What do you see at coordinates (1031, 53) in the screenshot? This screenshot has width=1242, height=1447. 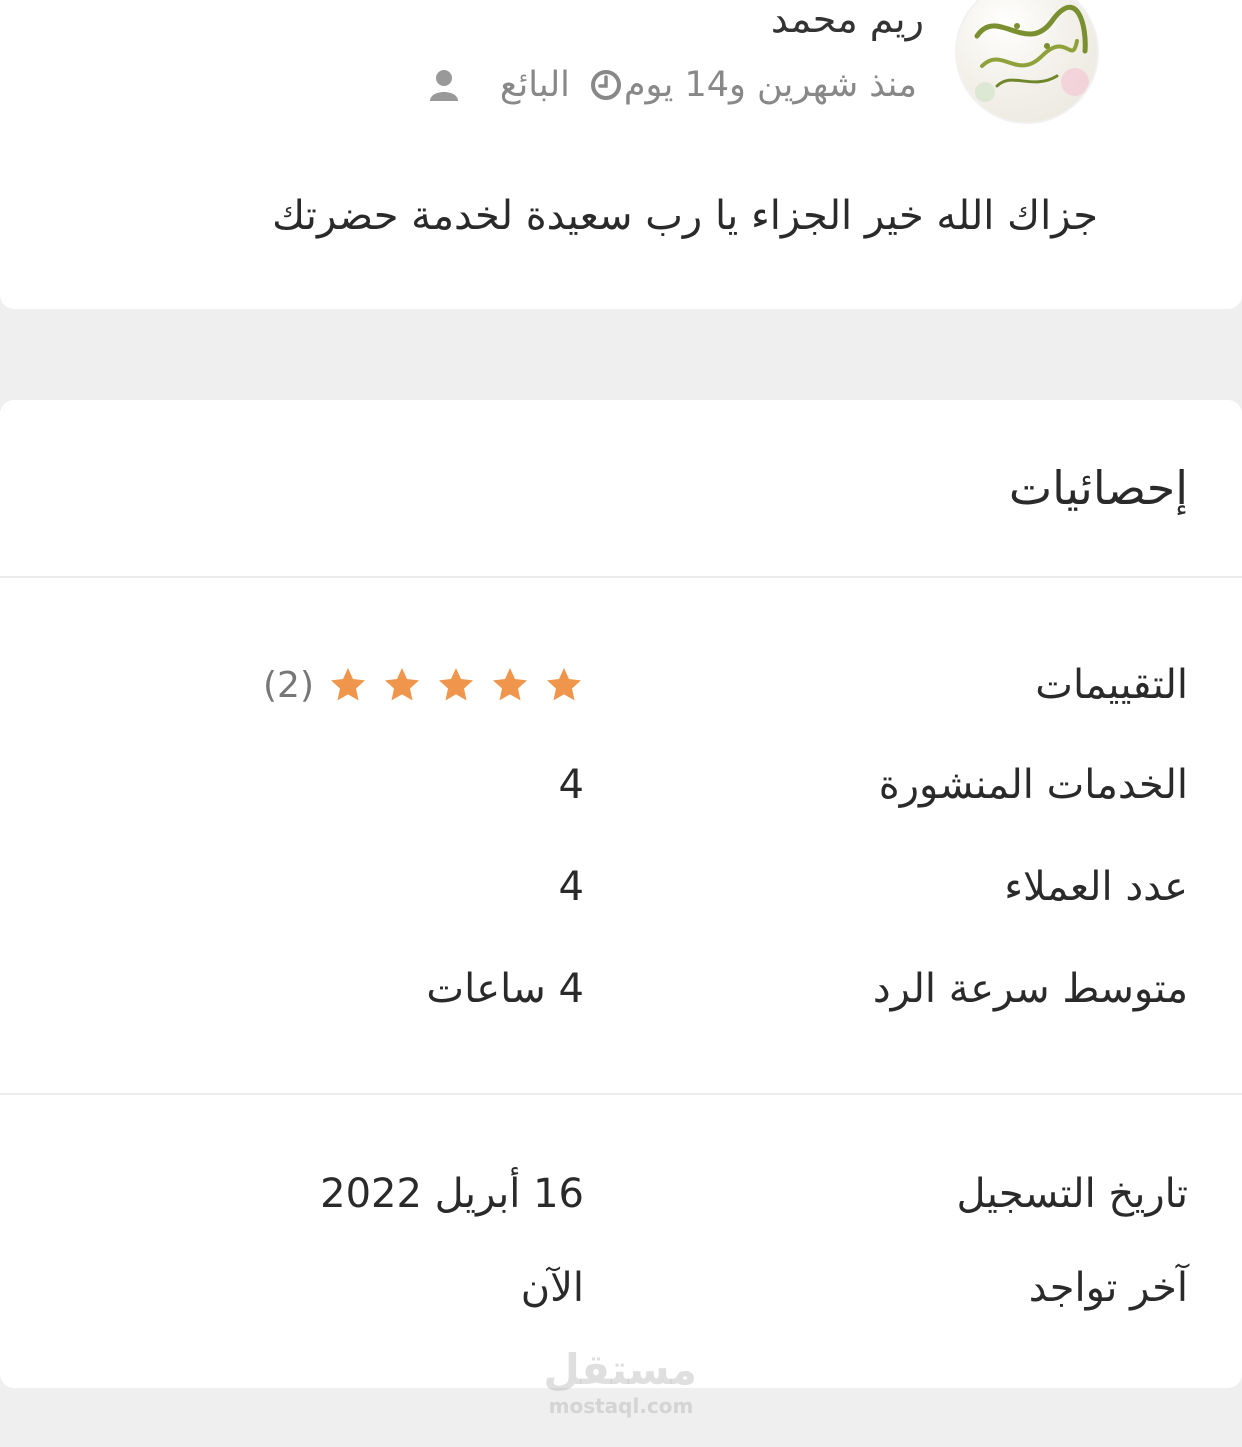 I see `avatar-calligraphy-image` at bounding box center [1031, 53].